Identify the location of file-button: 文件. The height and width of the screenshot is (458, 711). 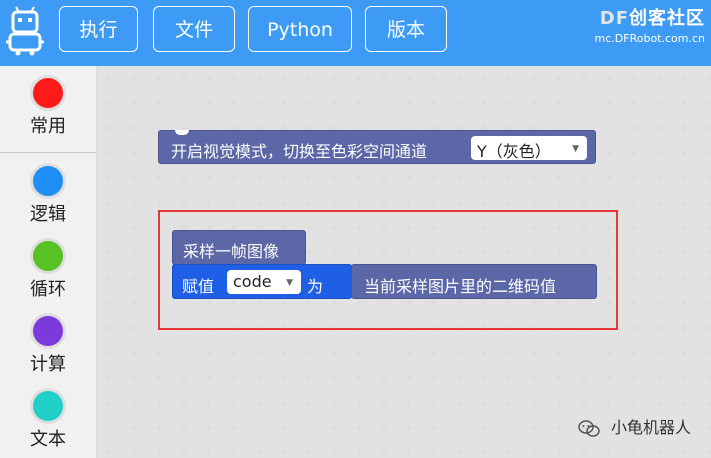
(194, 29).